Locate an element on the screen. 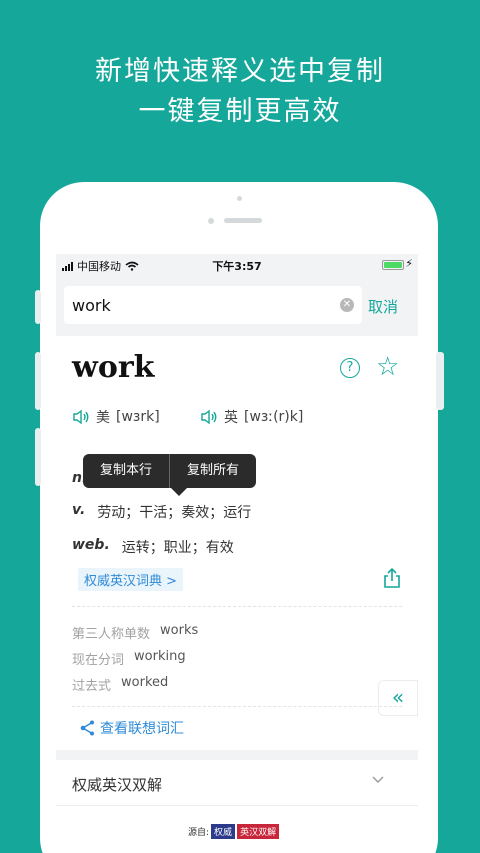 This screenshot has height=853, width=480. headline-line-2: 一键复制更高效 is located at coordinates (240, 111).